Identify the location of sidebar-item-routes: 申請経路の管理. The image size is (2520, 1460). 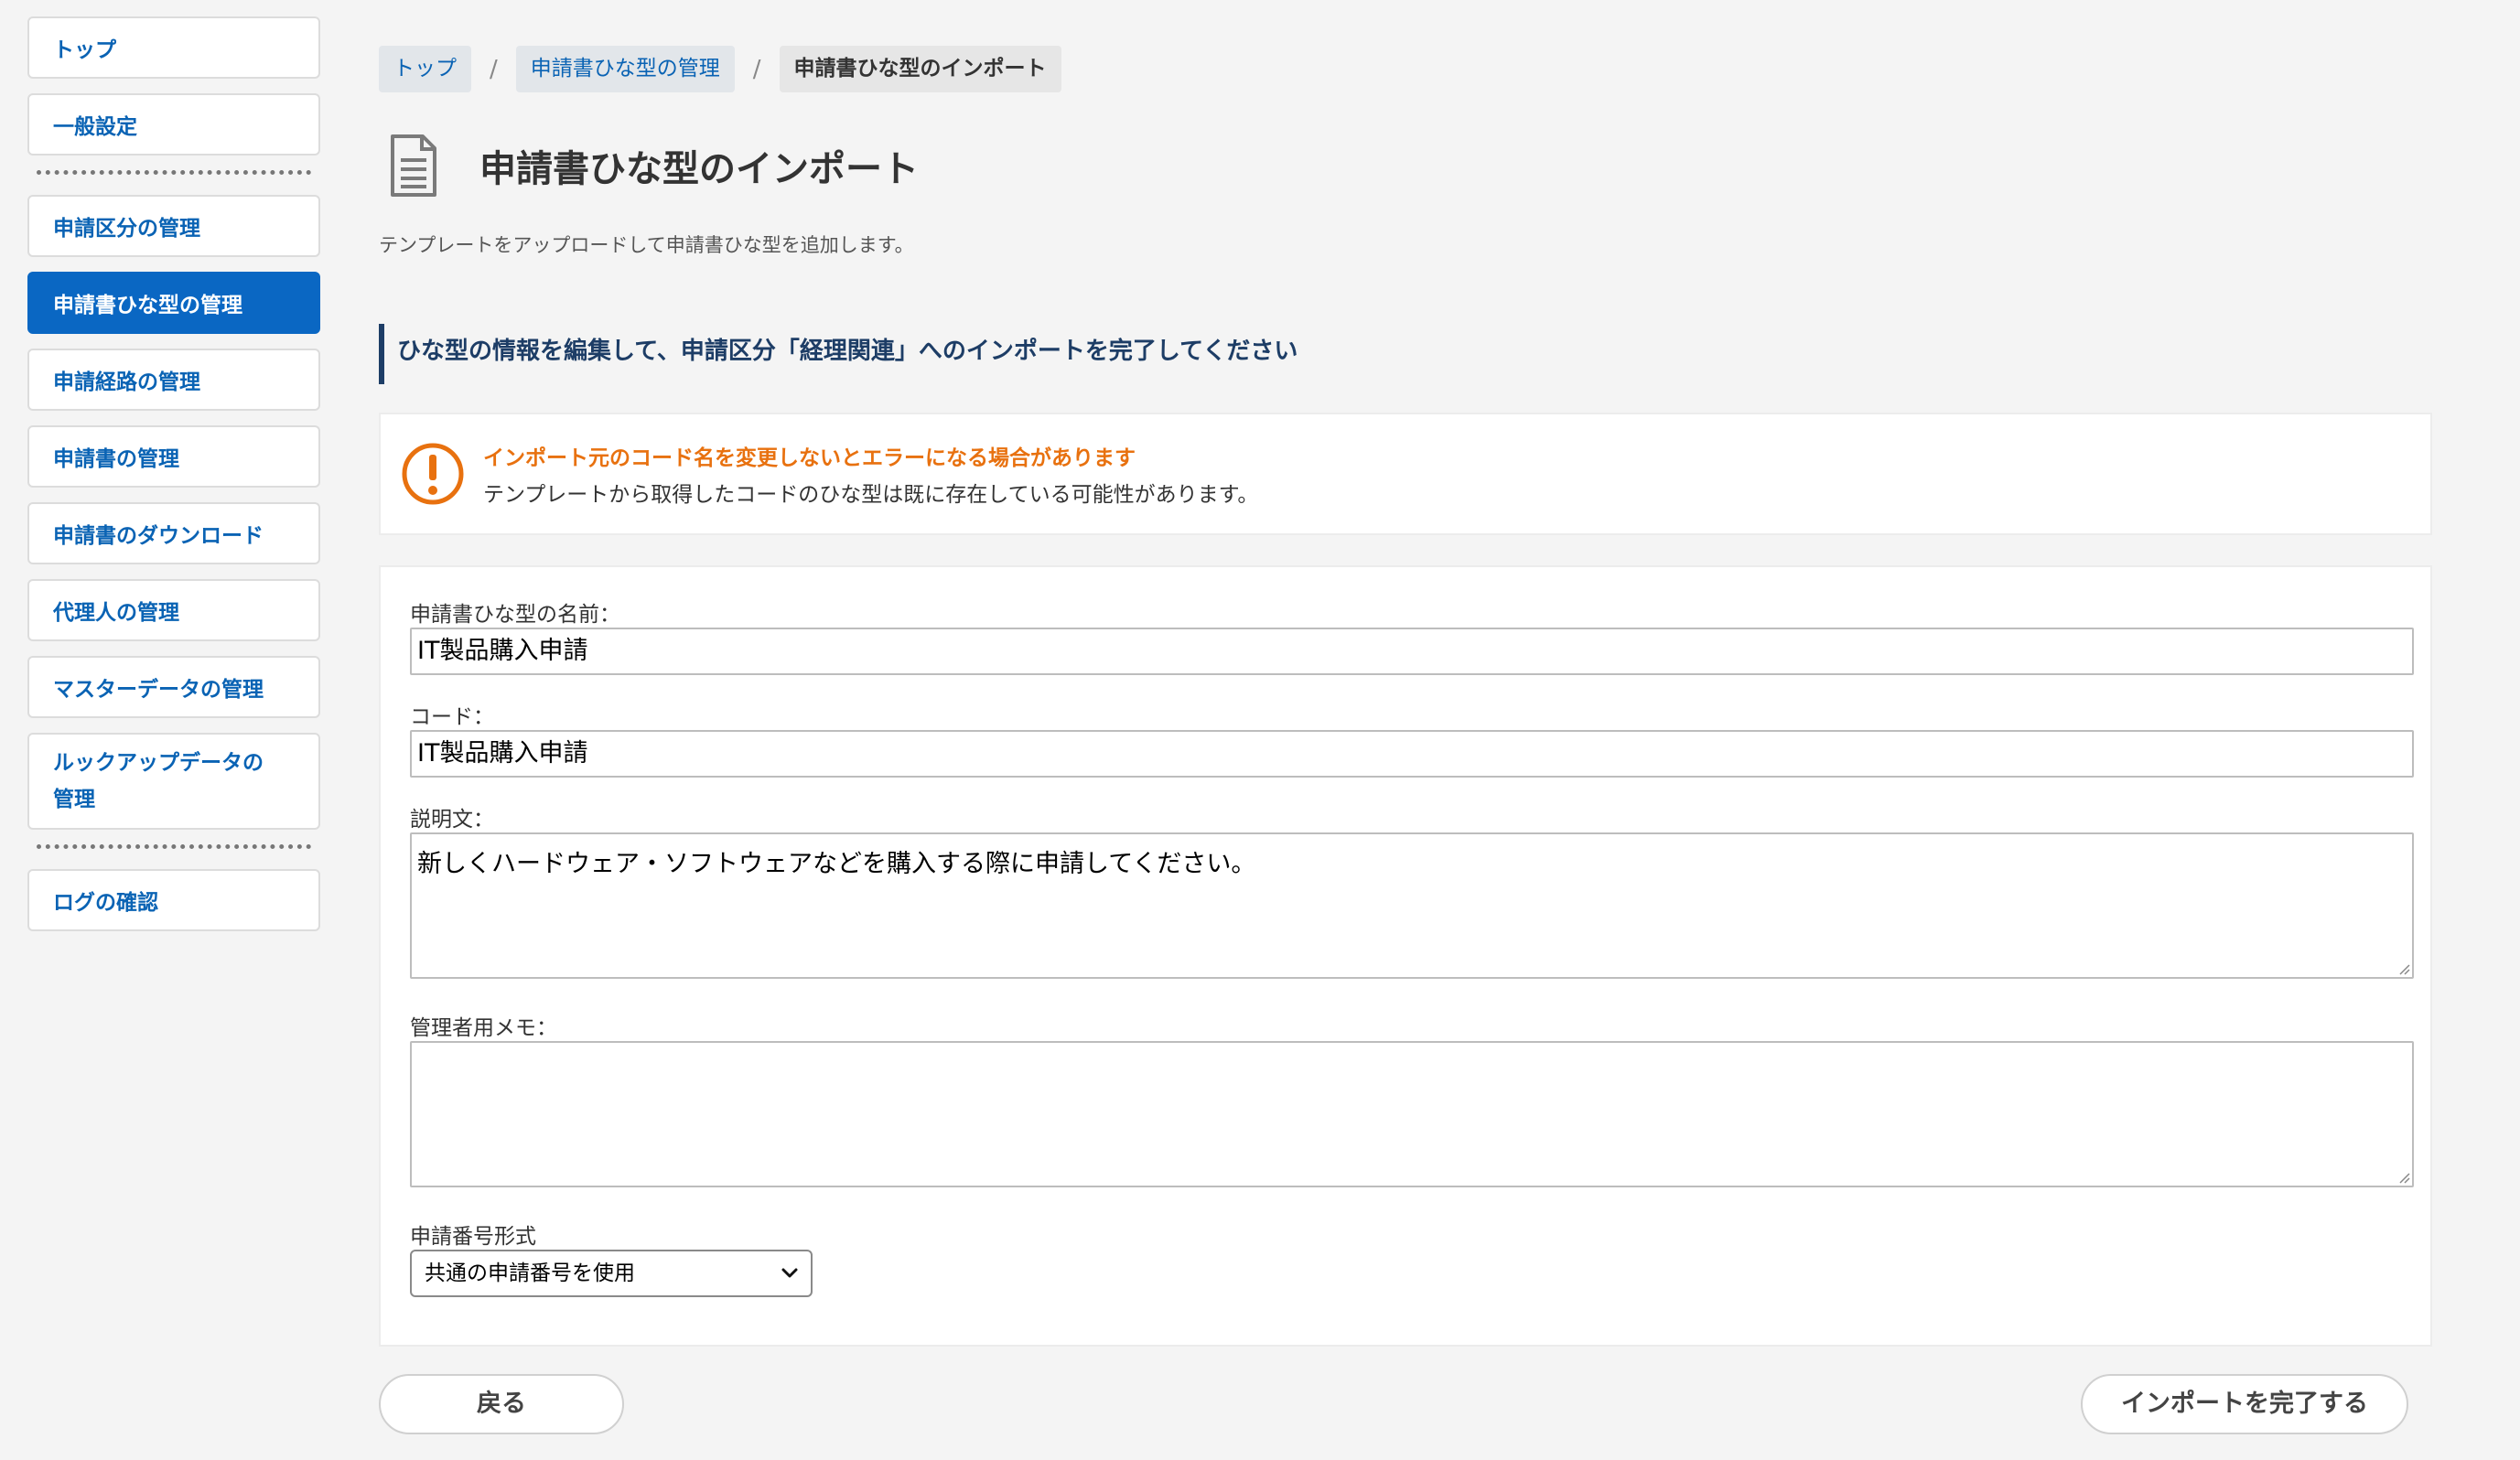
(173, 380).